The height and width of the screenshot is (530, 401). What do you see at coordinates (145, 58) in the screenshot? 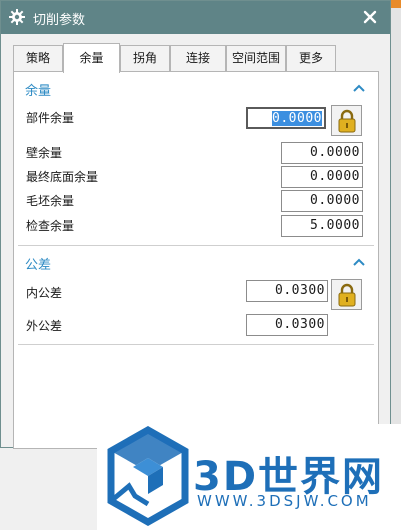
I see `tab-corners: 拐角` at bounding box center [145, 58].